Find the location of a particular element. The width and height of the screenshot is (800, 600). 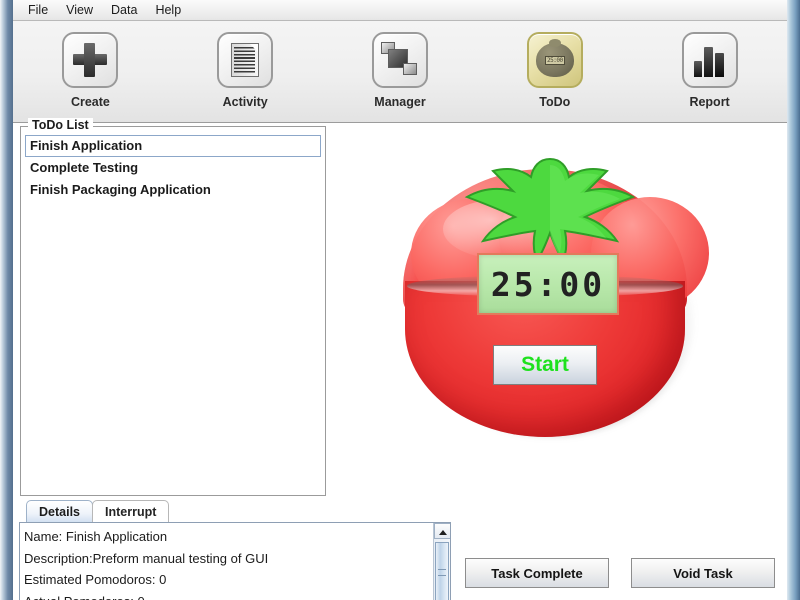

menu-item-view: View is located at coordinates (80, 10).